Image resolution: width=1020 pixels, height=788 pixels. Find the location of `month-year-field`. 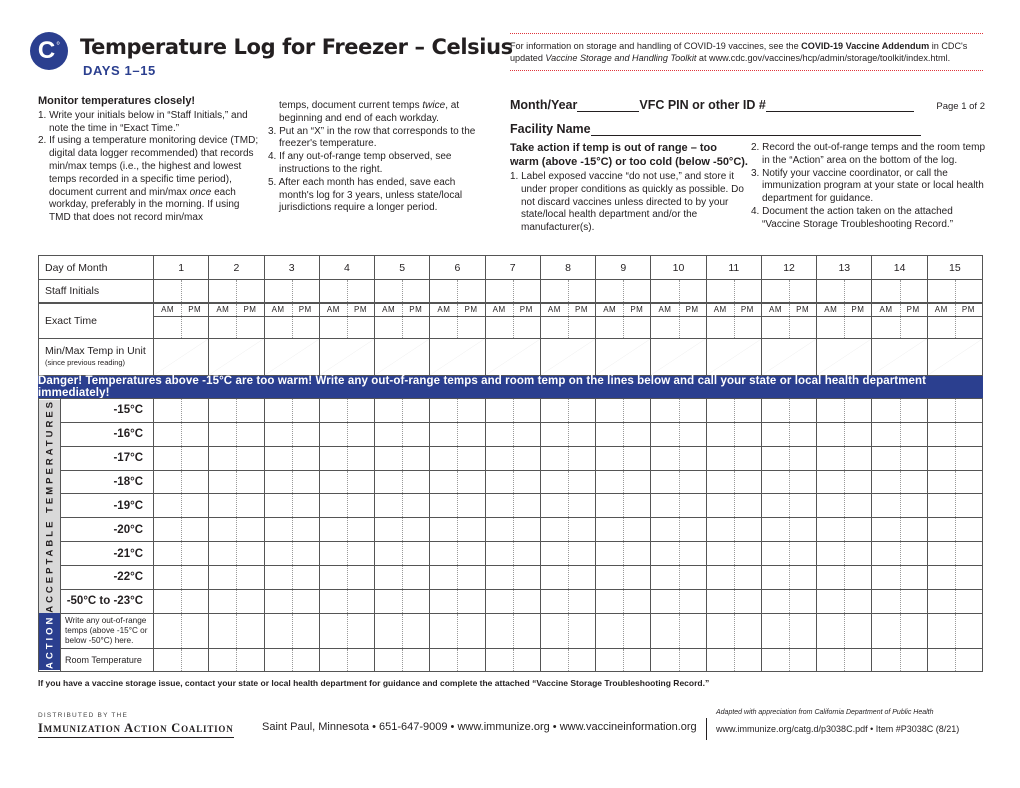

month-year-field is located at coordinates (608, 106).